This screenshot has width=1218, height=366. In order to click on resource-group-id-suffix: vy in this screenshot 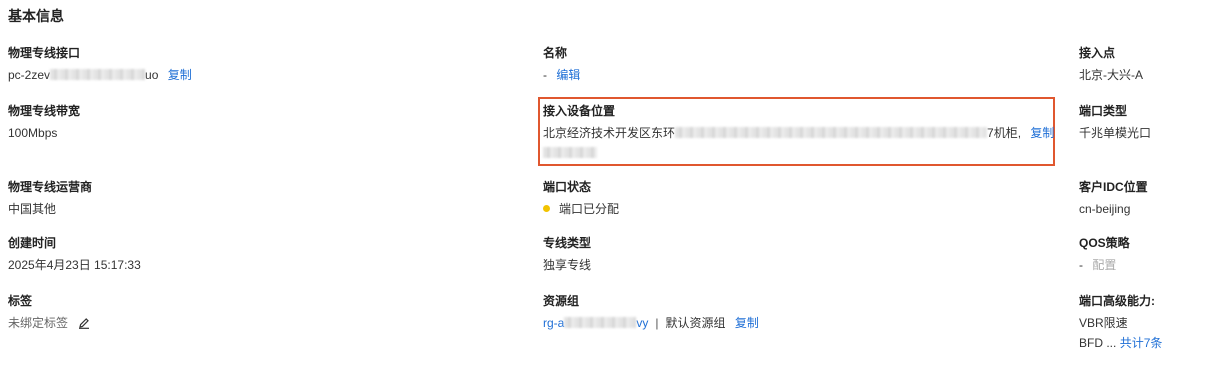, I will do `click(642, 323)`.